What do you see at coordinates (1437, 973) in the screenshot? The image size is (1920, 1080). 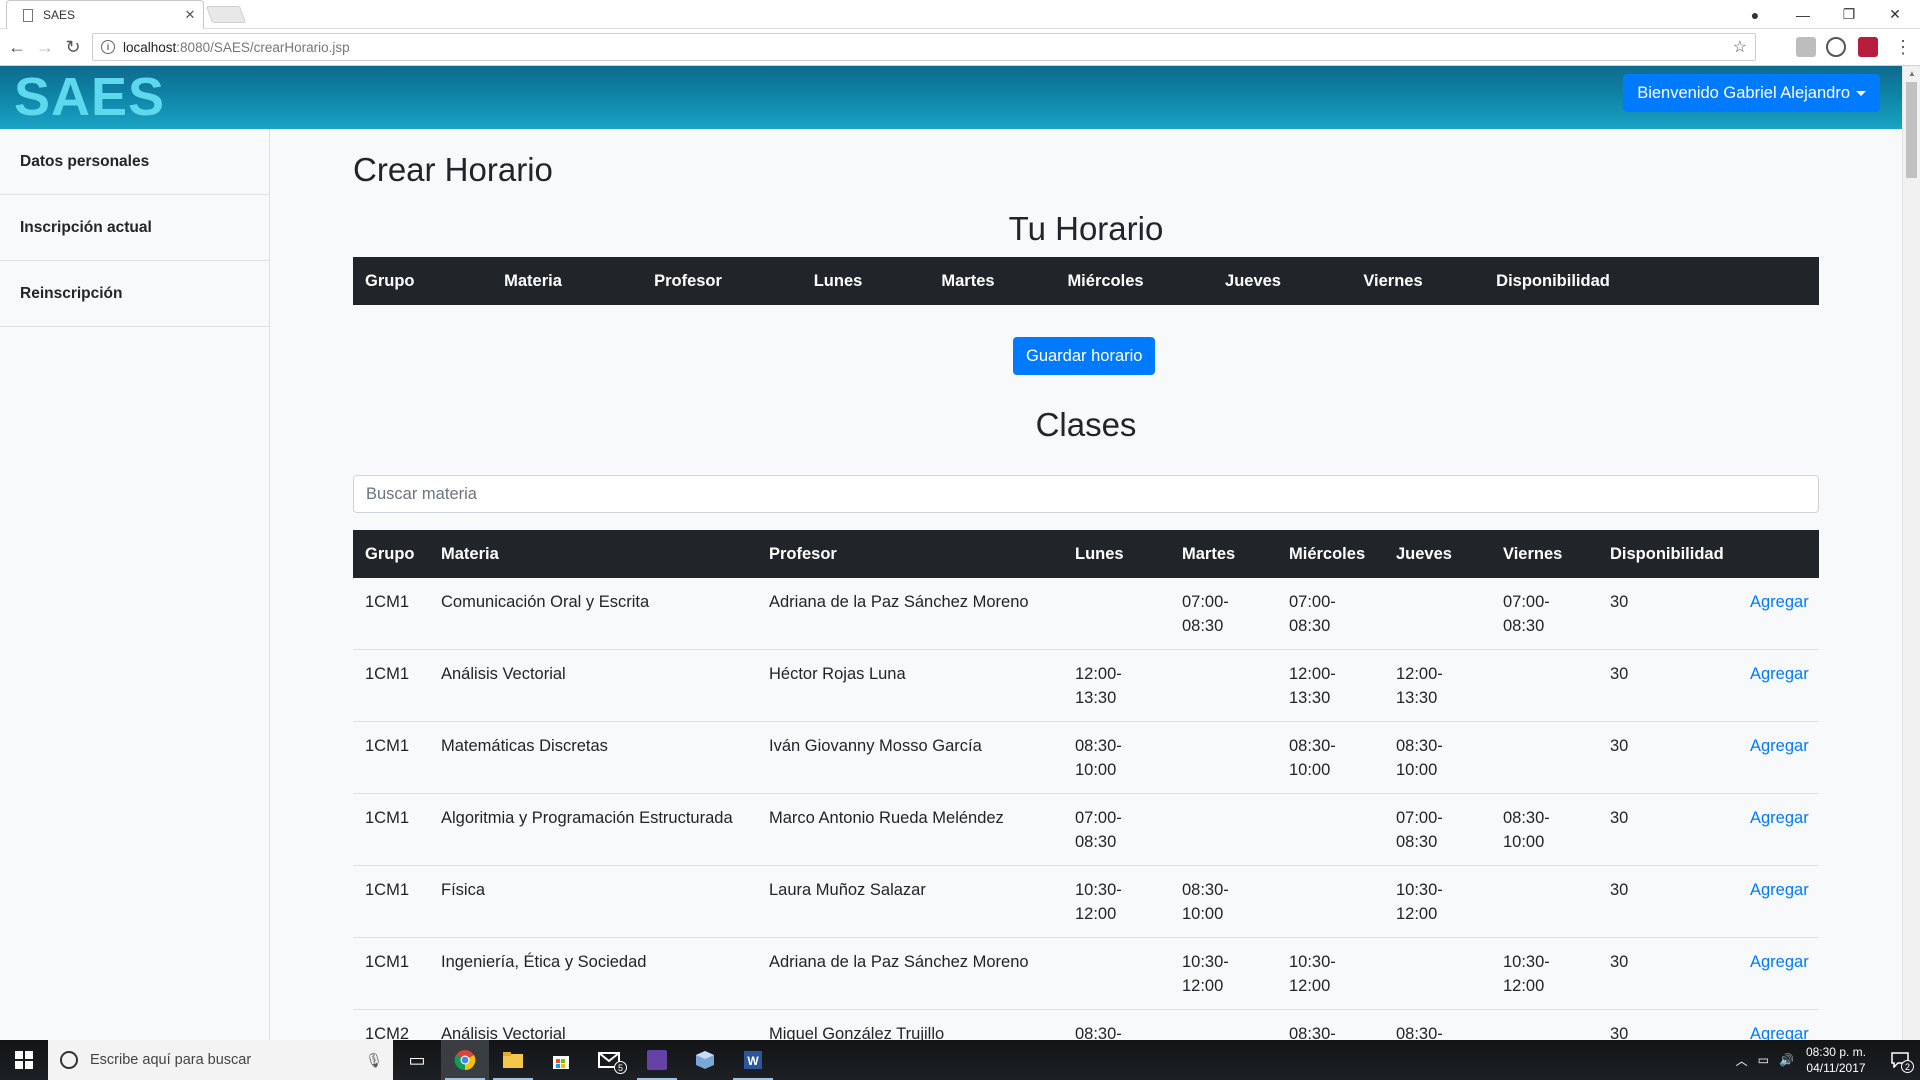 I see `cell-jueves` at bounding box center [1437, 973].